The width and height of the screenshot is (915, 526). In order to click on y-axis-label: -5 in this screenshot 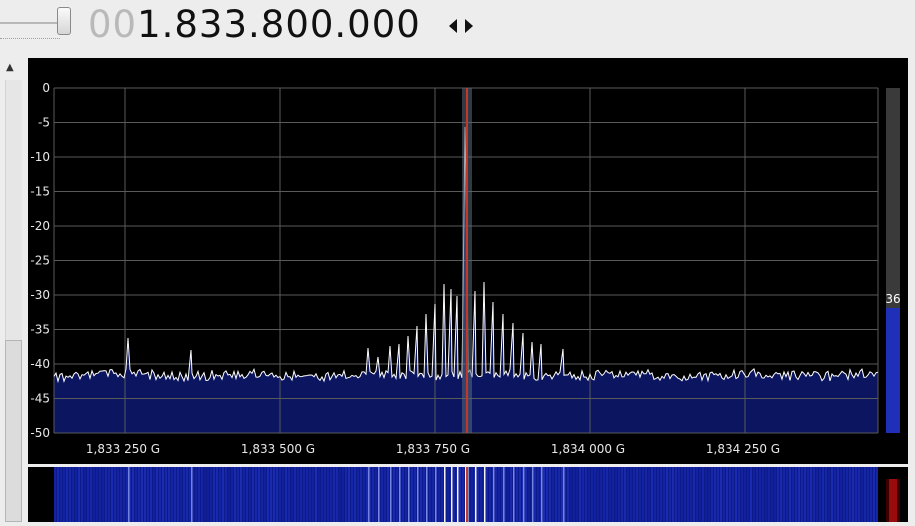, I will do `click(44, 123)`.